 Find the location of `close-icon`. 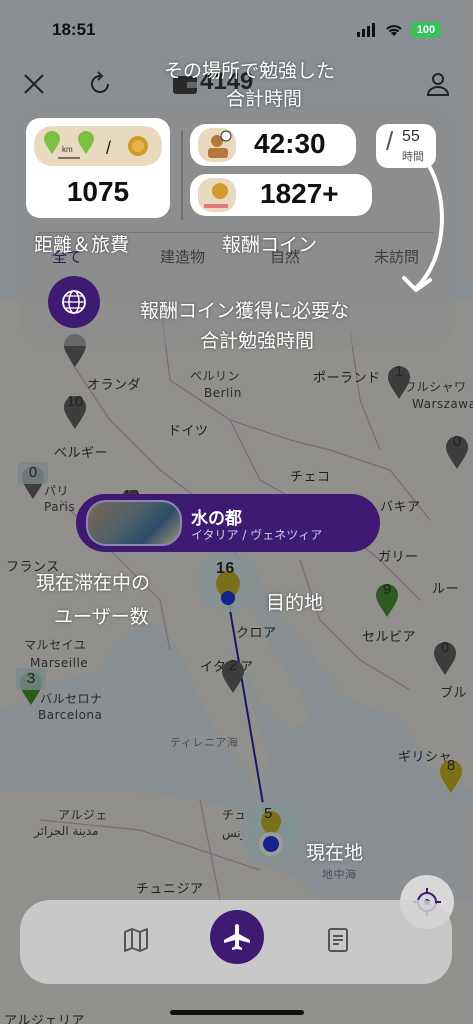

close-icon is located at coordinates (34, 84).